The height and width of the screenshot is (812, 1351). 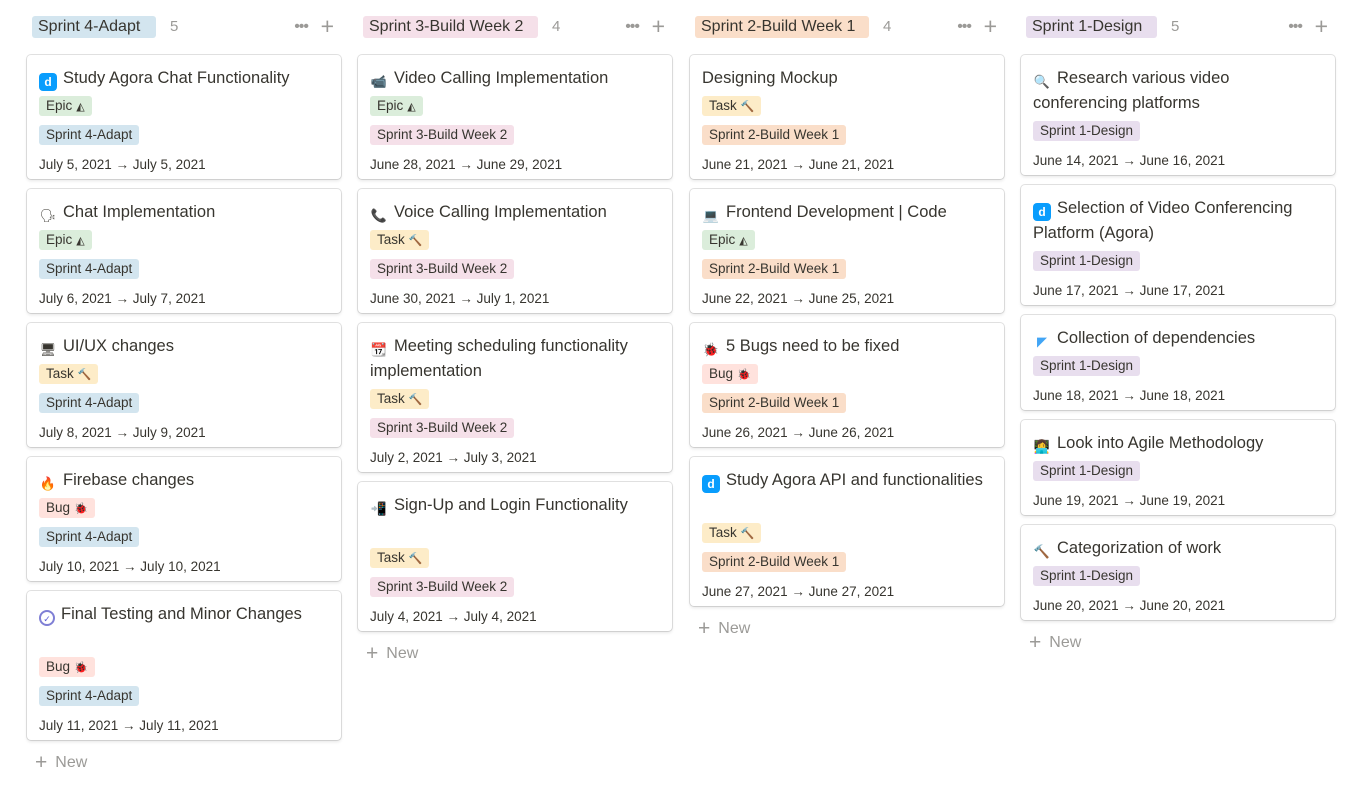 What do you see at coordinates (854, 480) in the screenshot?
I see `card-title-text: Study Agora API and functionalities` at bounding box center [854, 480].